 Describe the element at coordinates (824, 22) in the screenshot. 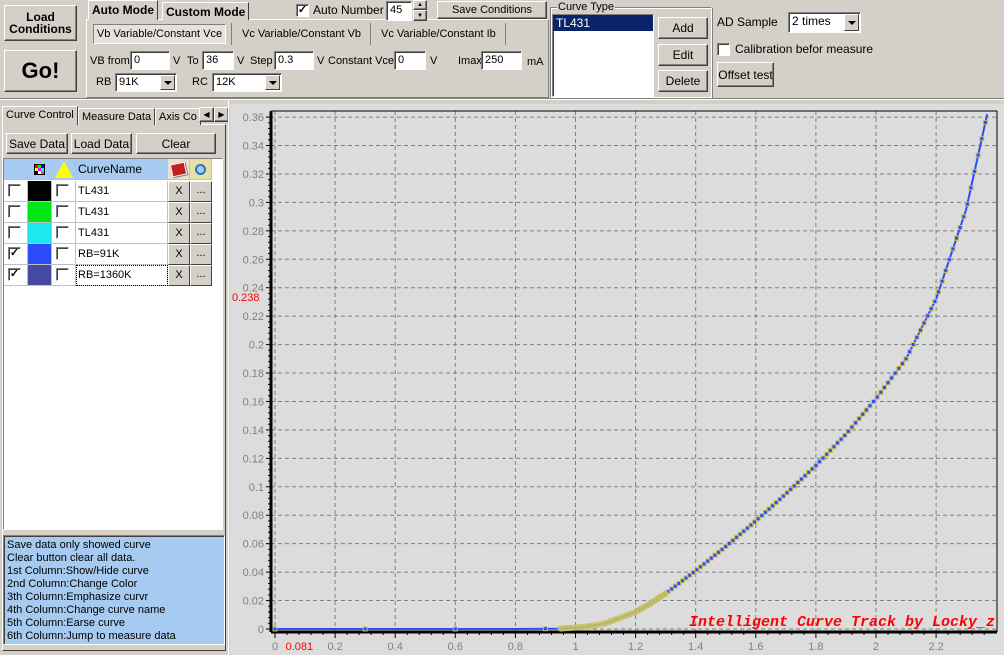

I see `ad-sample-select: 2 times` at that location.